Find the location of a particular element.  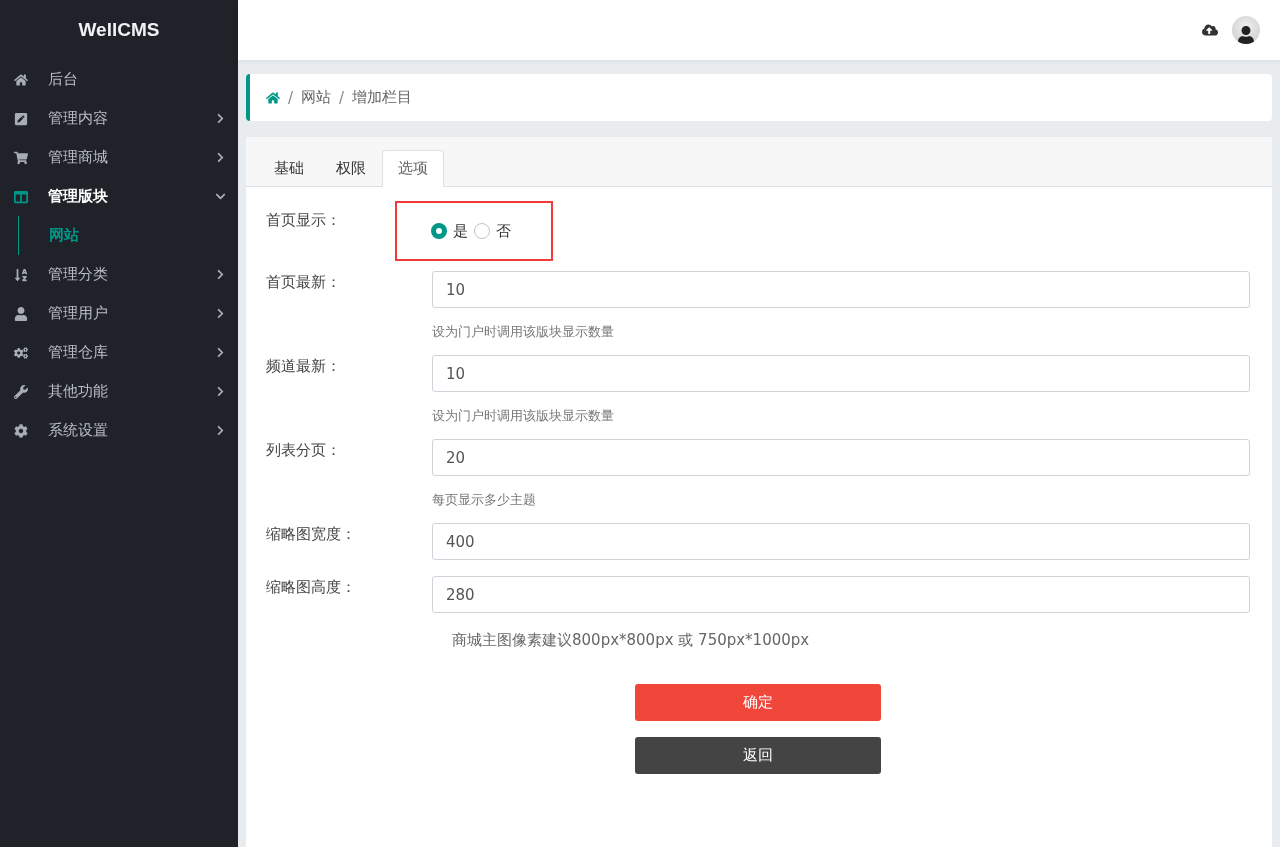

sidebar-item: 管理内容 is located at coordinates (119, 118).